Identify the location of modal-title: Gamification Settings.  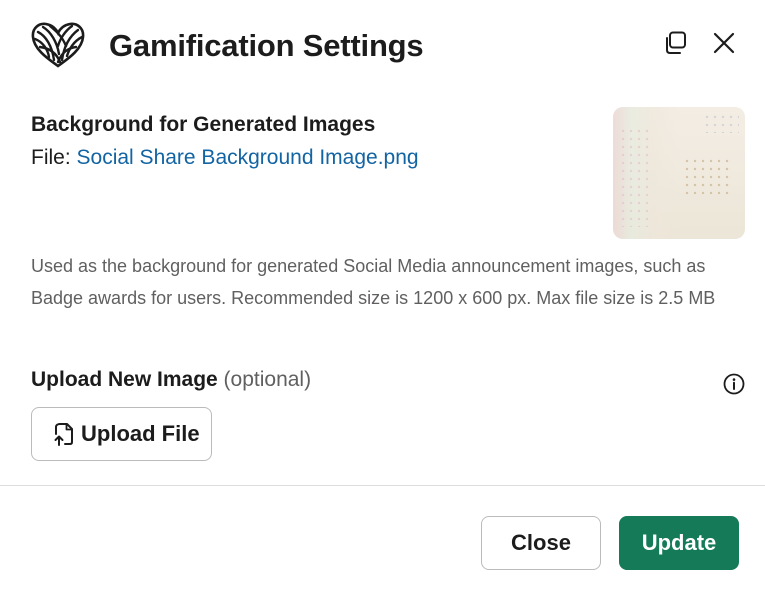
(266, 45).